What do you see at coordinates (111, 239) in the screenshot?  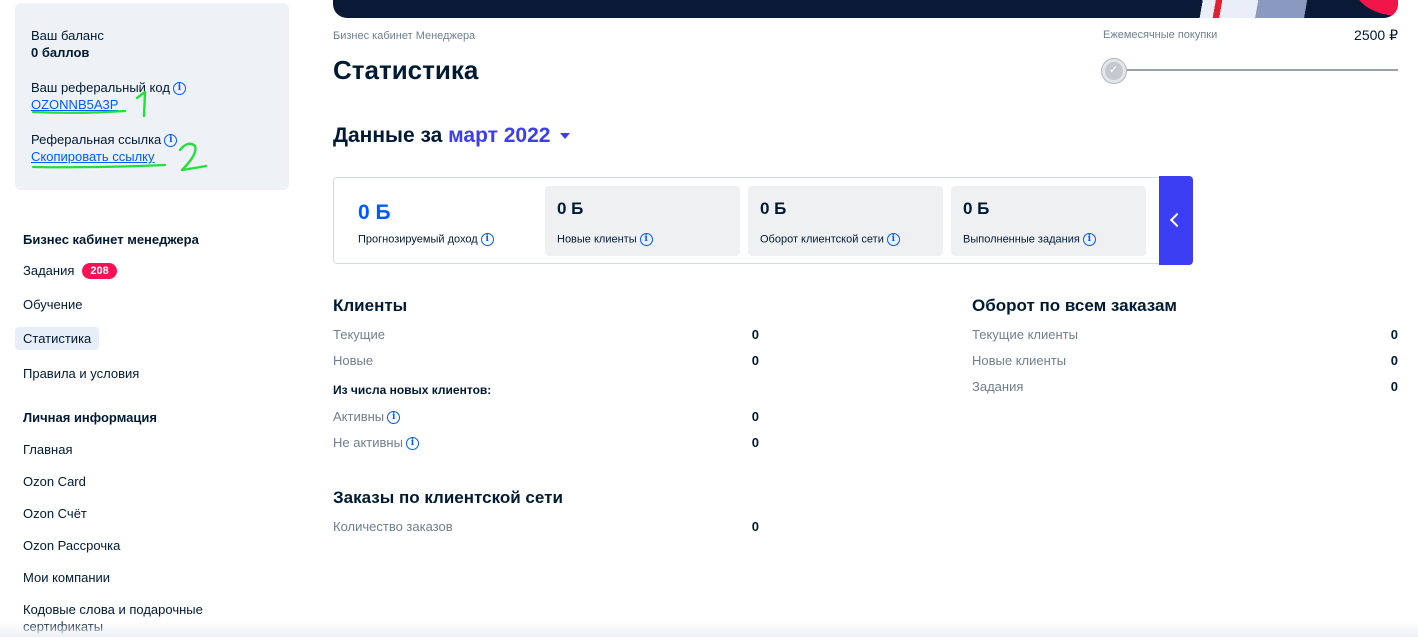 I see `nav-section-business: Бизнес кабинет менеджера` at bounding box center [111, 239].